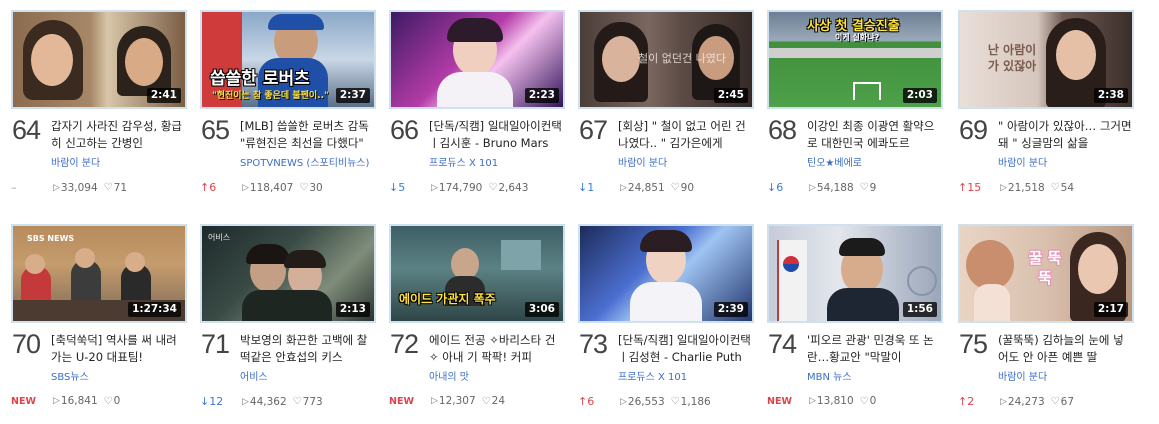  Describe the element at coordinates (119, 375) in the screenshot. I see `channel-link: SBS뉴스` at that location.